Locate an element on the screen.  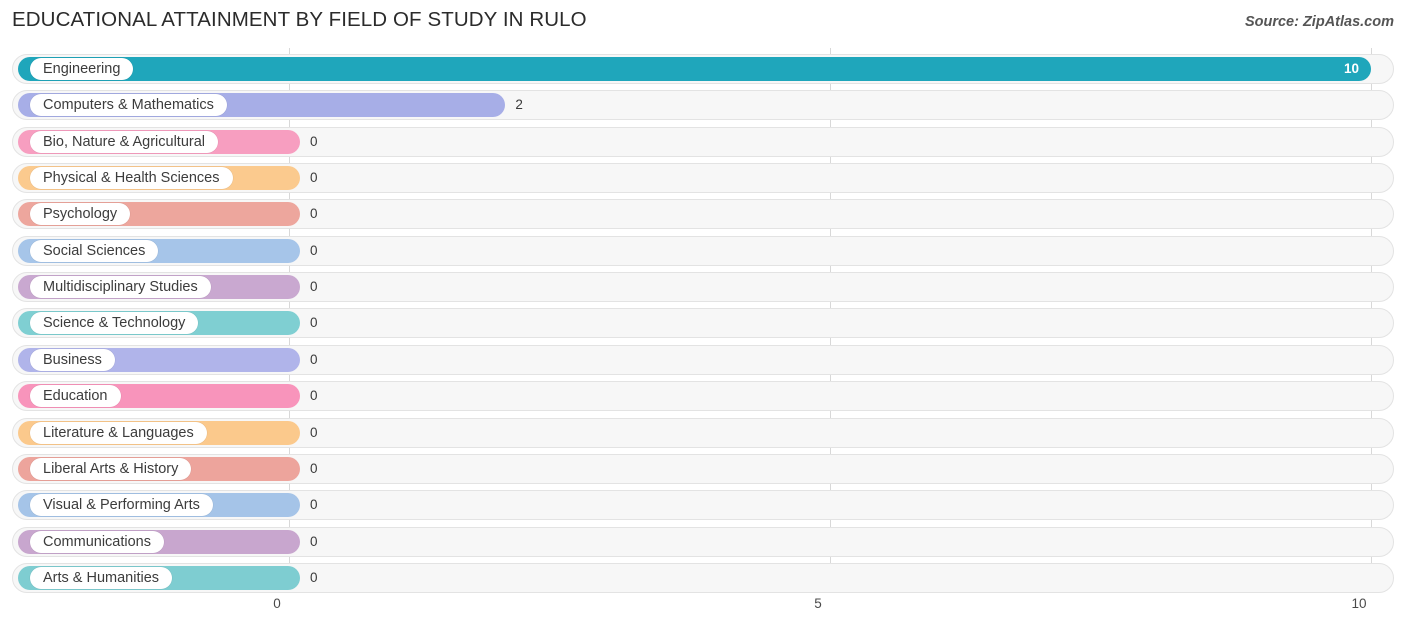
bar-row: 0 Physical & Health Sciences is located at coordinates (703, 178).